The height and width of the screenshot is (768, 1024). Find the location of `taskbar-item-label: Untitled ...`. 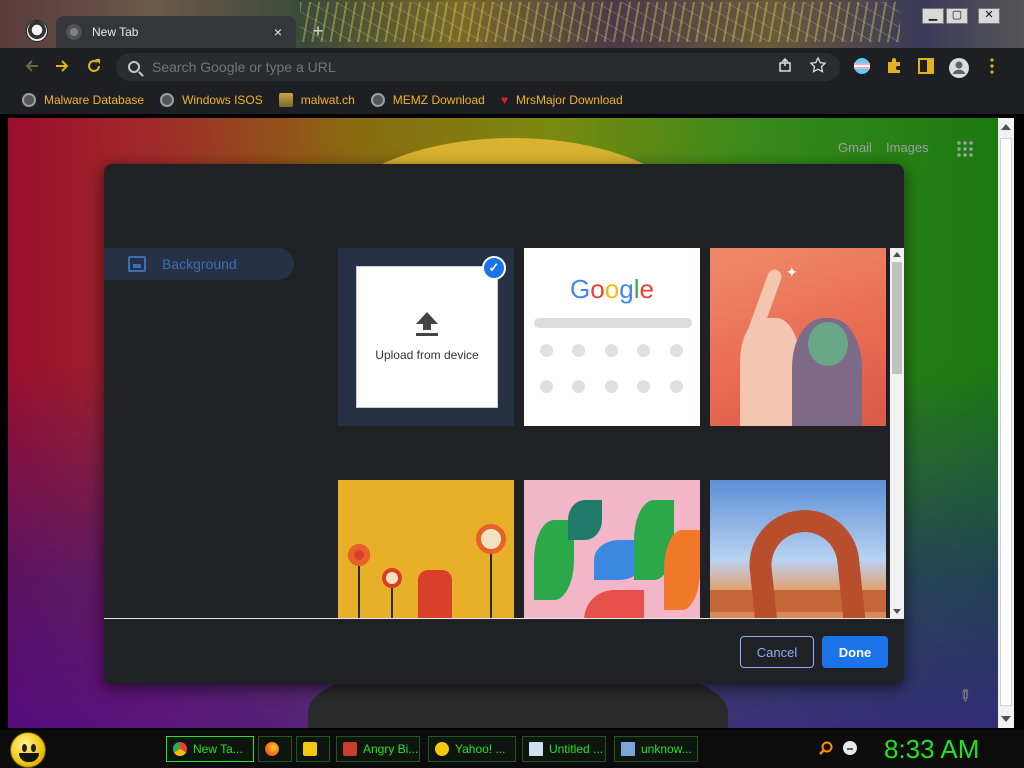

taskbar-item-label: Untitled ... is located at coordinates (576, 749).